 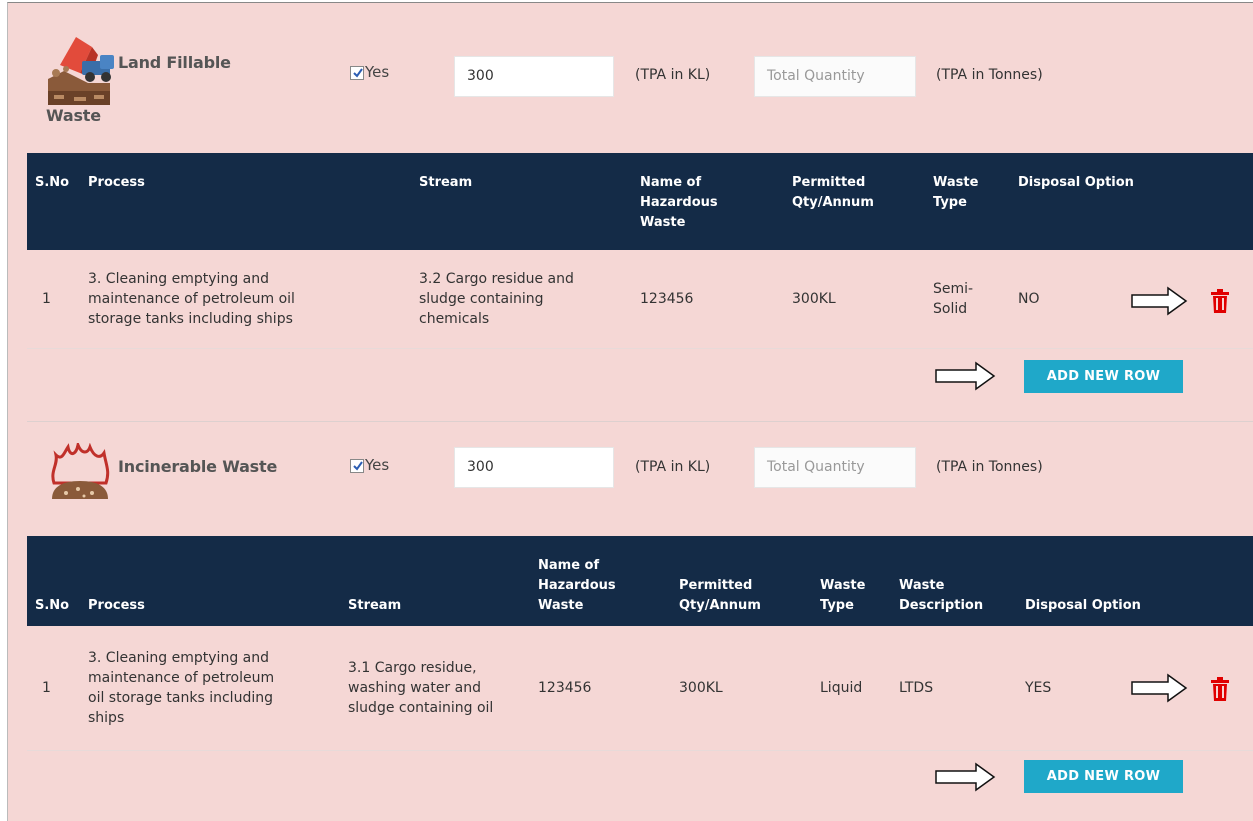 I want to click on dump-truck-landfill-icon, so click(x=81, y=67).